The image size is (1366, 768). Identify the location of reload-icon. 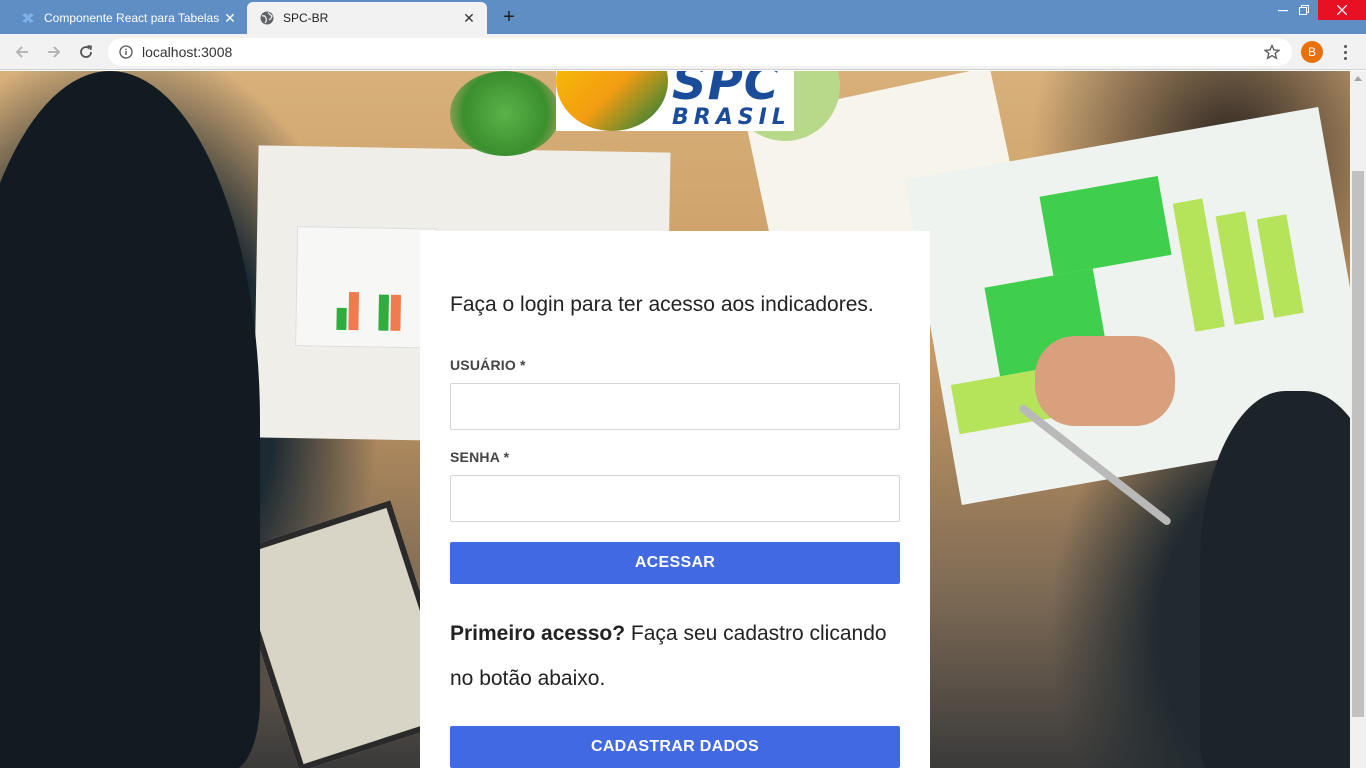
(86, 51).